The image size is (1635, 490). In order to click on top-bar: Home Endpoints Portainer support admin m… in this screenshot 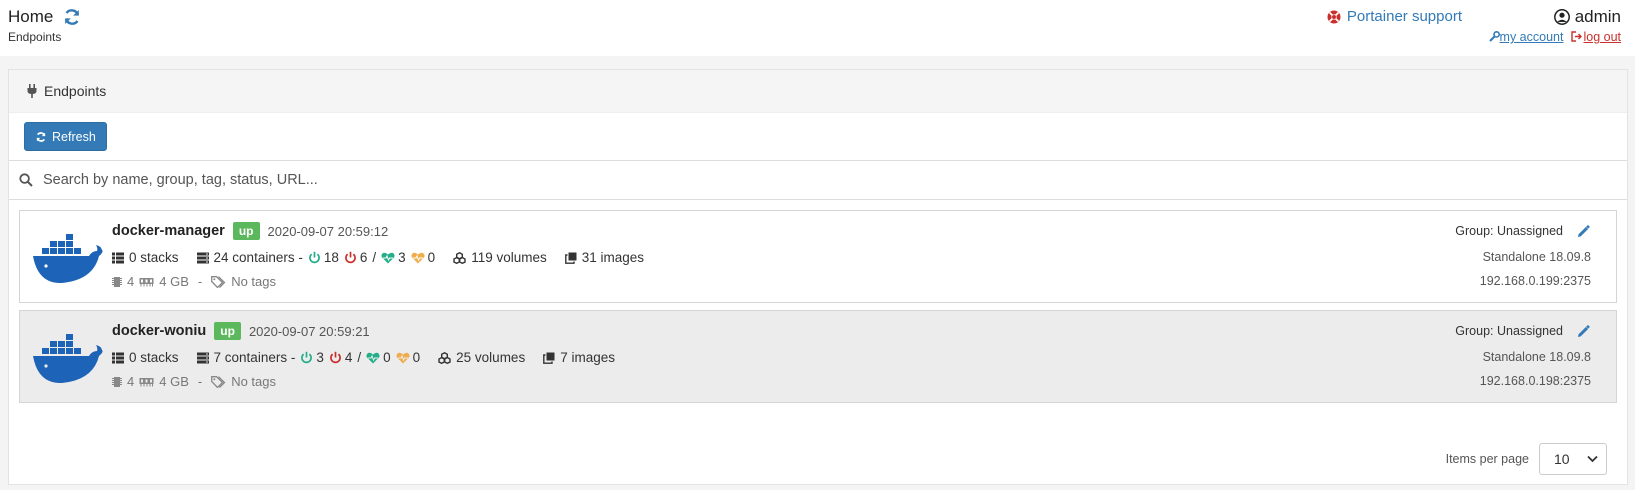, I will do `click(817, 28)`.